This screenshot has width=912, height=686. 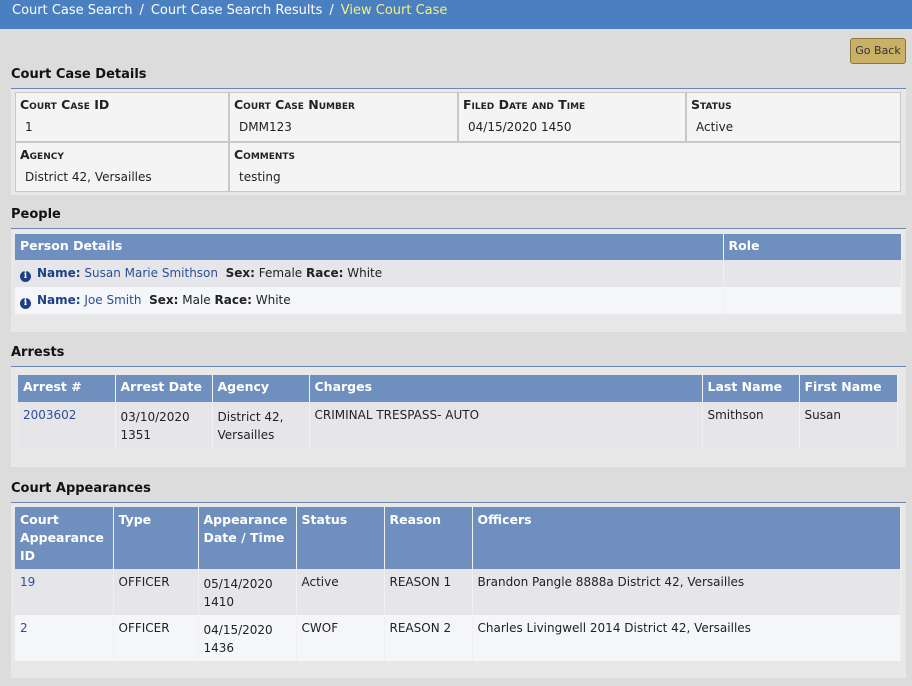 What do you see at coordinates (428, 638) in the screenshot?
I see `reason-cell: REASON 2` at bounding box center [428, 638].